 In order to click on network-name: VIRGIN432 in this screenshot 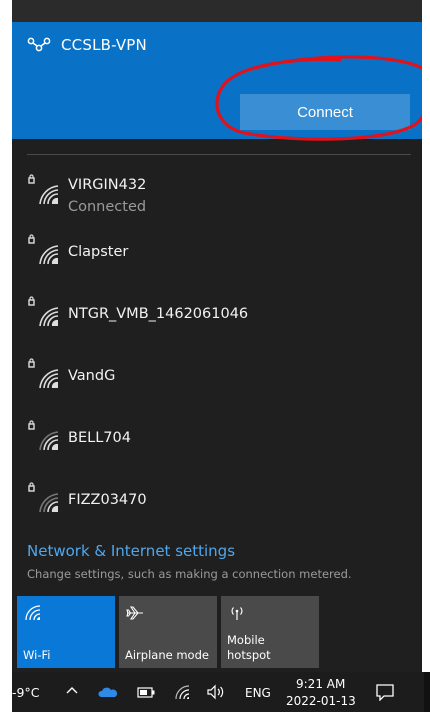, I will do `click(107, 185)`.